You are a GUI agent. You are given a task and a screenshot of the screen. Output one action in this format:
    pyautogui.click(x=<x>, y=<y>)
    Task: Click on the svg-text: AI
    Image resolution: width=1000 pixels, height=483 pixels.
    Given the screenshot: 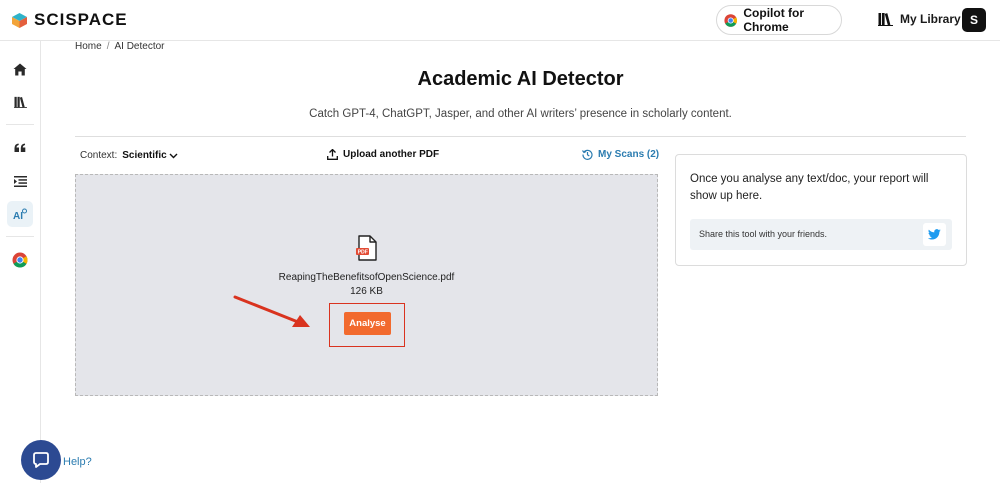 What is the action you would take?
    pyautogui.click(x=18, y=215)
    